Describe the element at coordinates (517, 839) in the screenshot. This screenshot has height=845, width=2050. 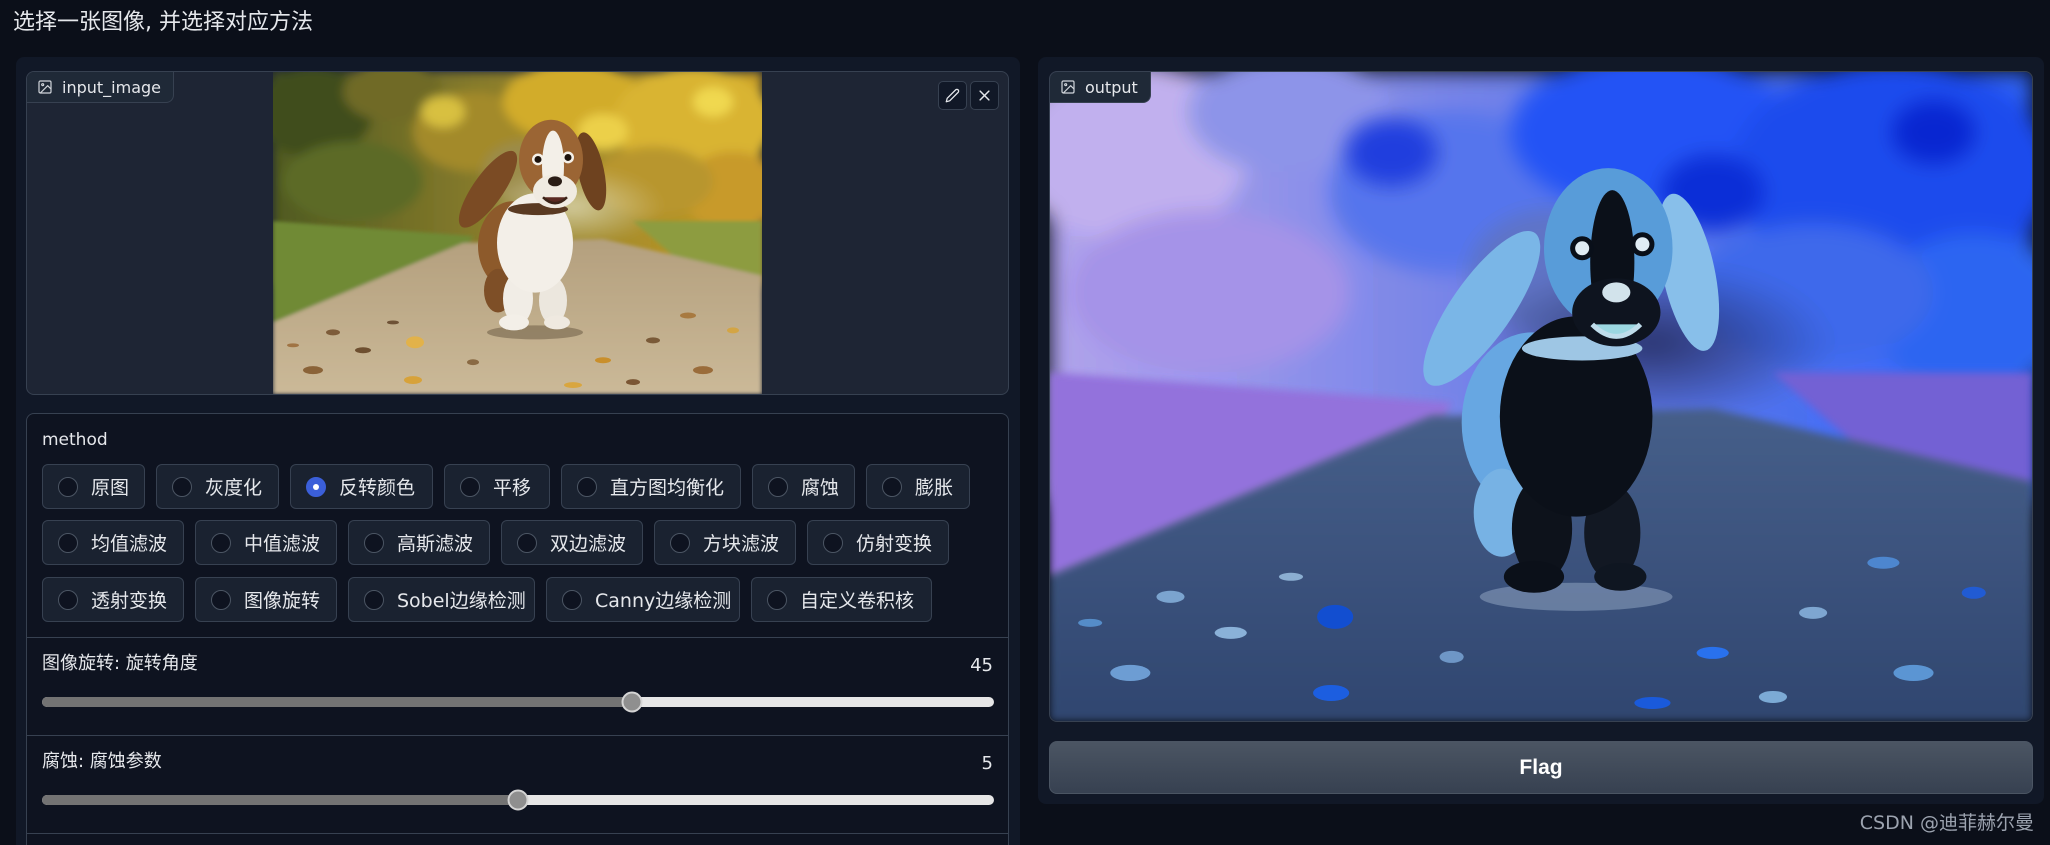
I see `next-control-section` at that location.